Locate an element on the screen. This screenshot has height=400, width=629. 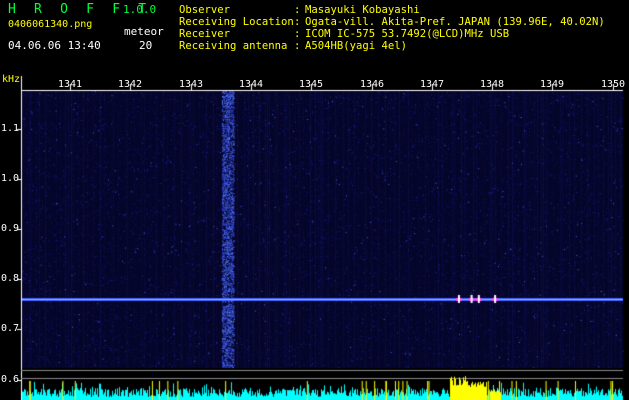
y-tick-label: 1.0 is located at coordinates (10, 178).